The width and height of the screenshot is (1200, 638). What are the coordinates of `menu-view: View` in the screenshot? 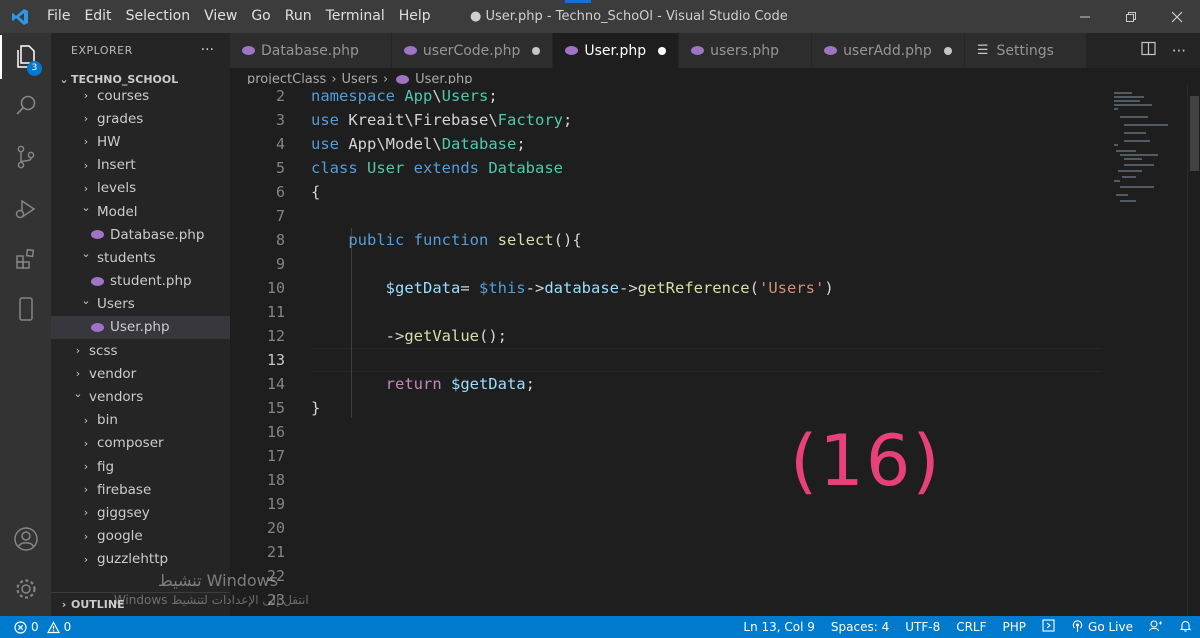 It's located at (220, 16).